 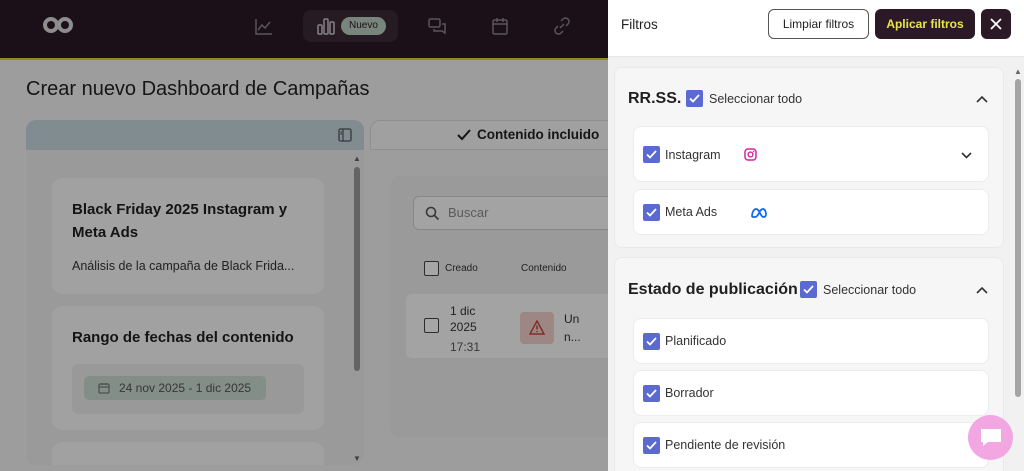 I want to click on section-title: Estado de publicación, so click(x=713, y=289).